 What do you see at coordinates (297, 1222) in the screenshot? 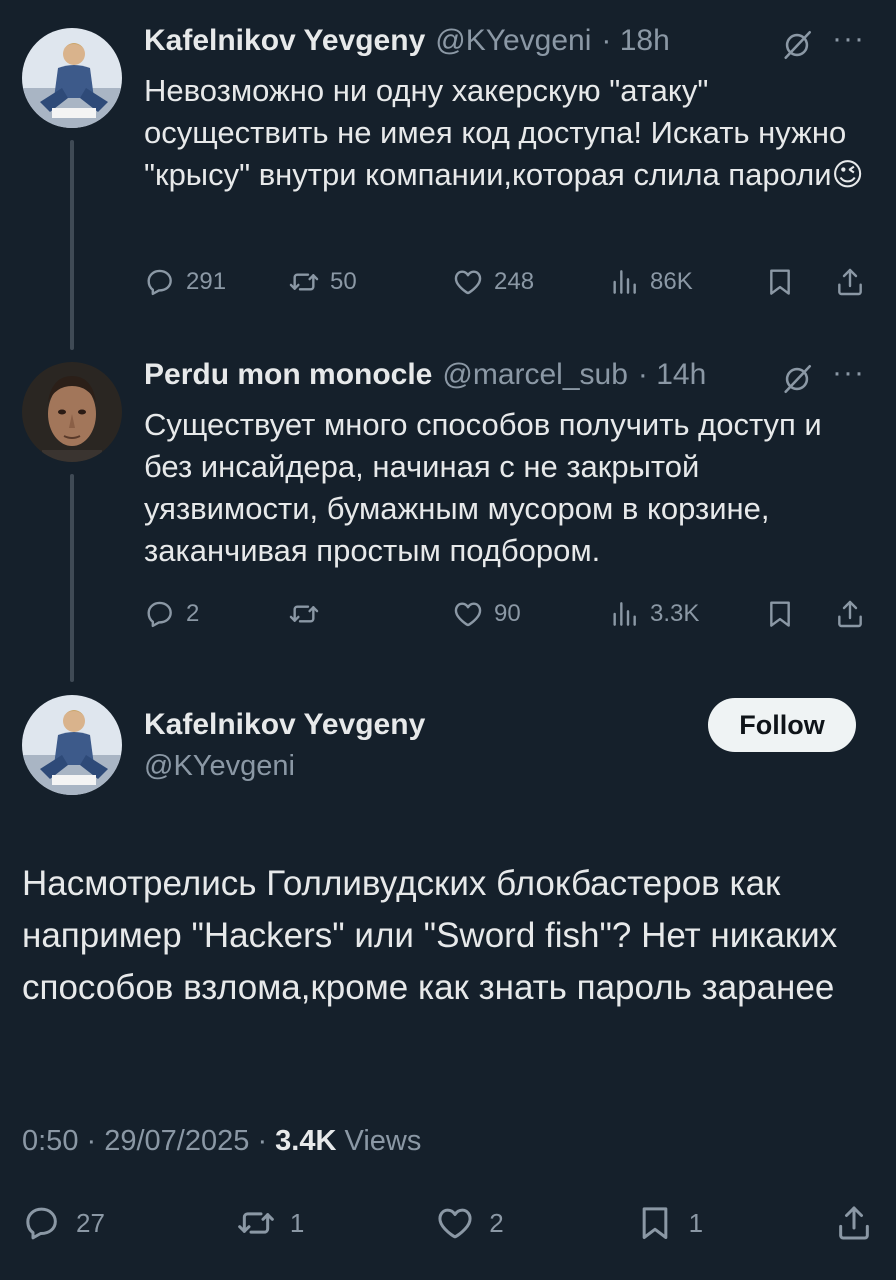
I see `repost-count: 1` at bounding box center [297, 1222].